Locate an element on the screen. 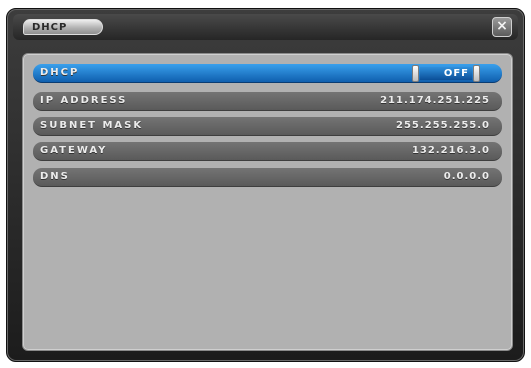  ip-address-row: IP ADDRESS 211.174.251.225 is located at coordinates (267, 101).